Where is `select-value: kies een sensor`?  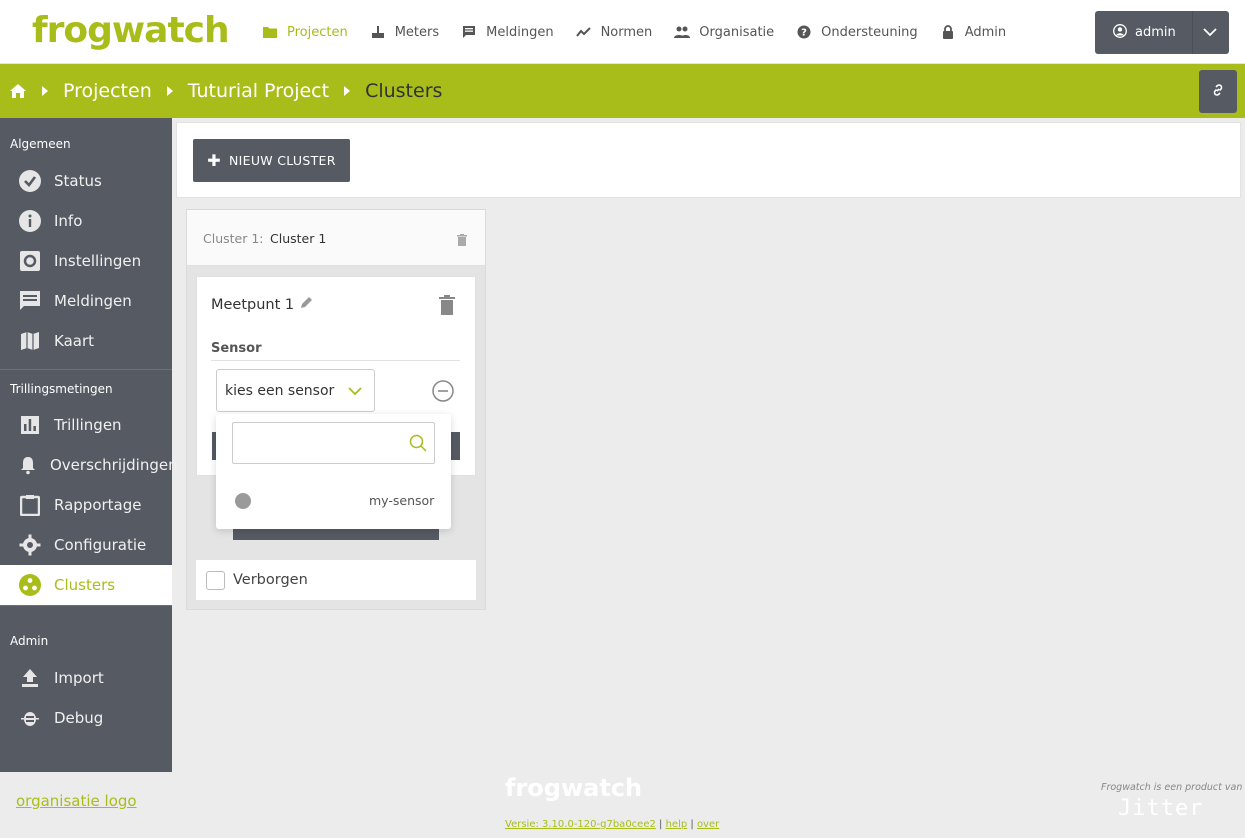 select-value: kies een sensor is located at coordinates (280, 390).